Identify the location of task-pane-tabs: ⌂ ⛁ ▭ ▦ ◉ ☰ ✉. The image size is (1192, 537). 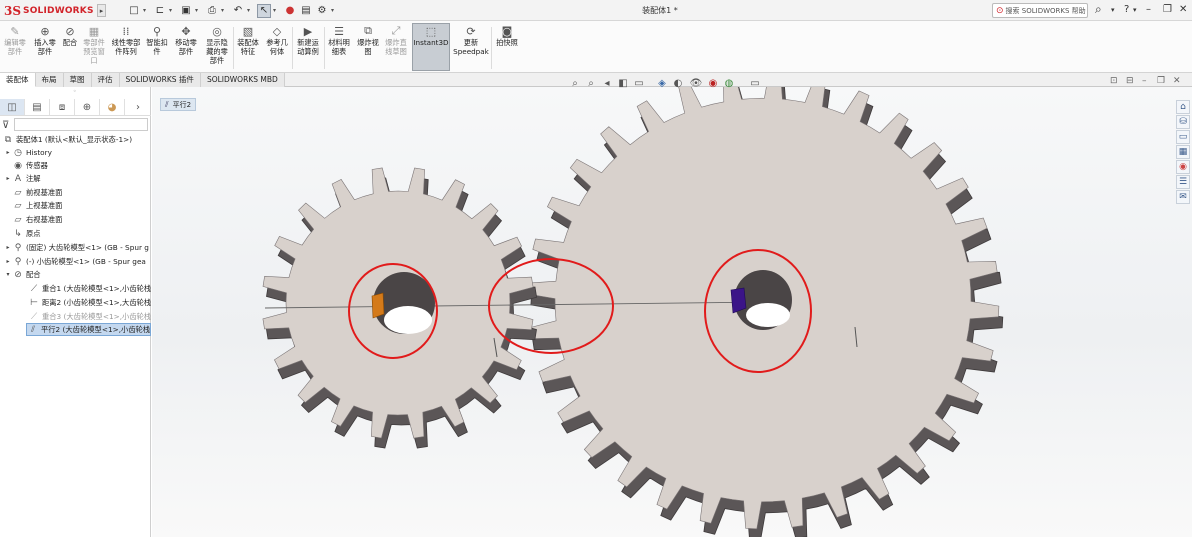
(1184, 152).